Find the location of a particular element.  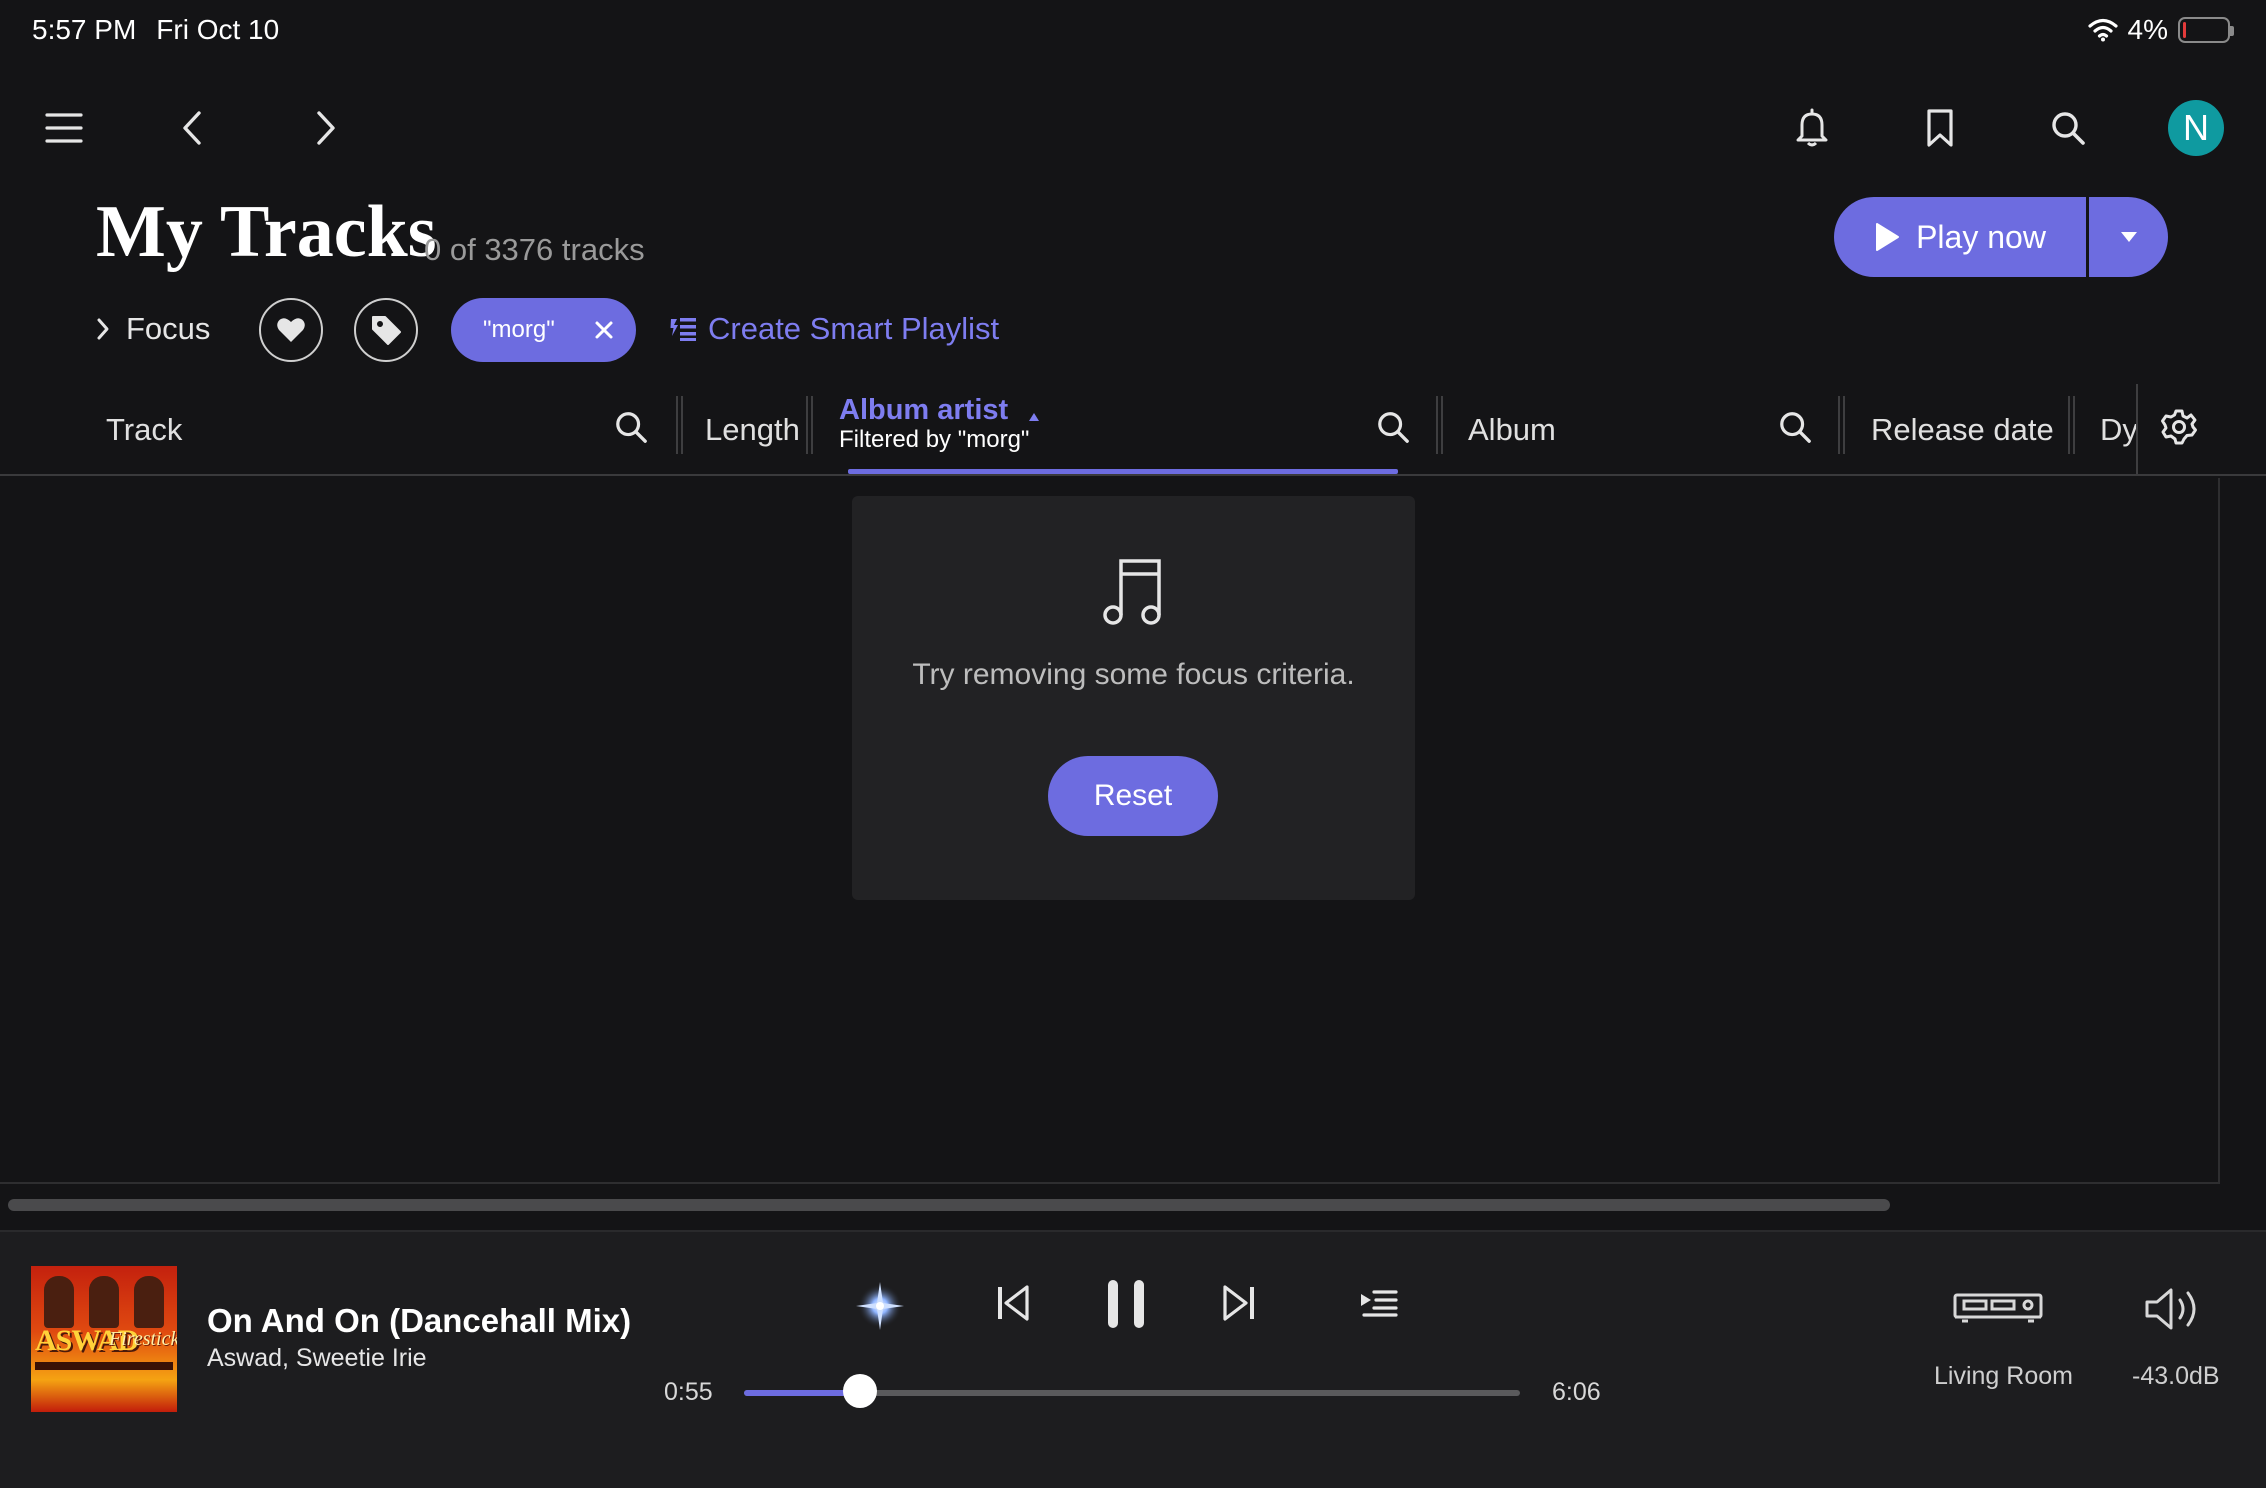

album-art-sublogo: Firesticks is located at coordinates (143, 1339).